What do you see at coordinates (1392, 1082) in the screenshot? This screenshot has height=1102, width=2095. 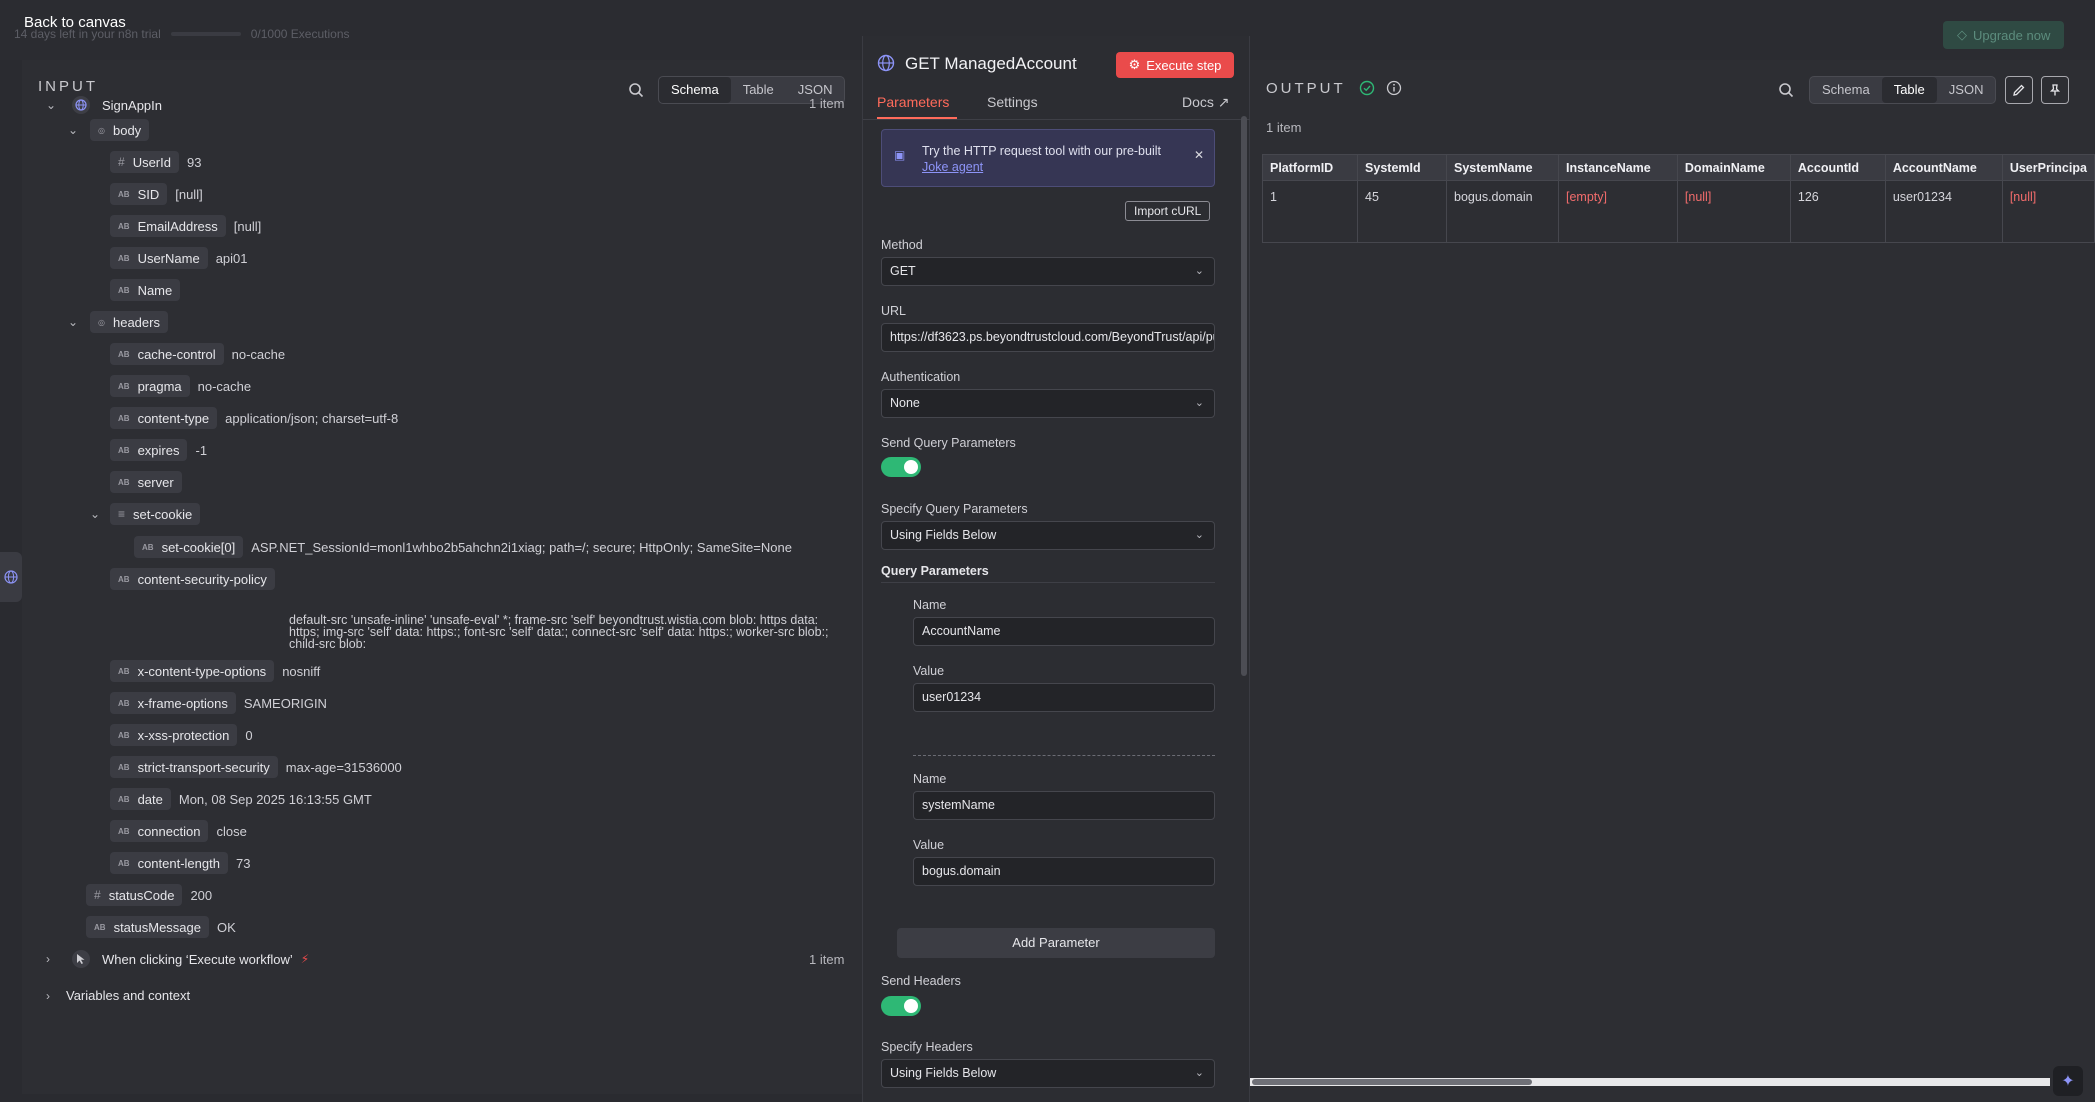 I see `scrollbar-thumb` at bounding box center [1392, 1082].